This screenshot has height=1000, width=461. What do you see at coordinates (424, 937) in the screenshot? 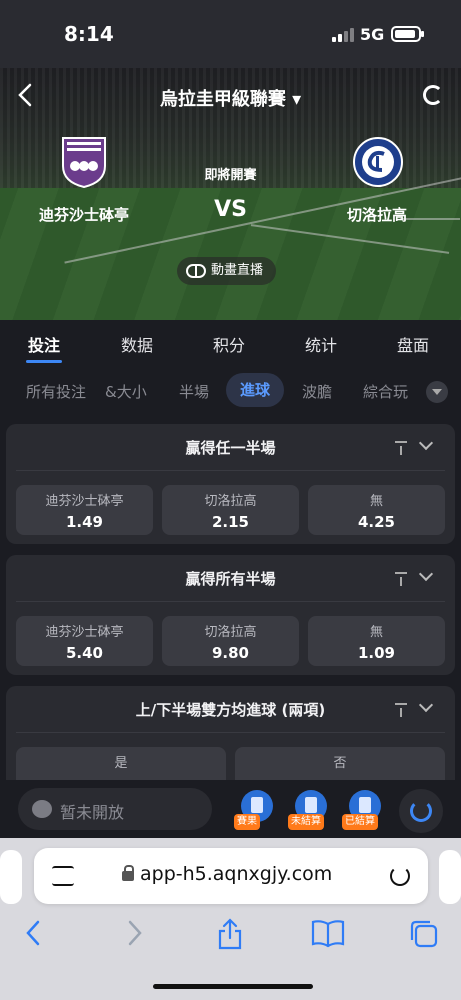
I see `tabs-icon` at bounding box center [424, 937].